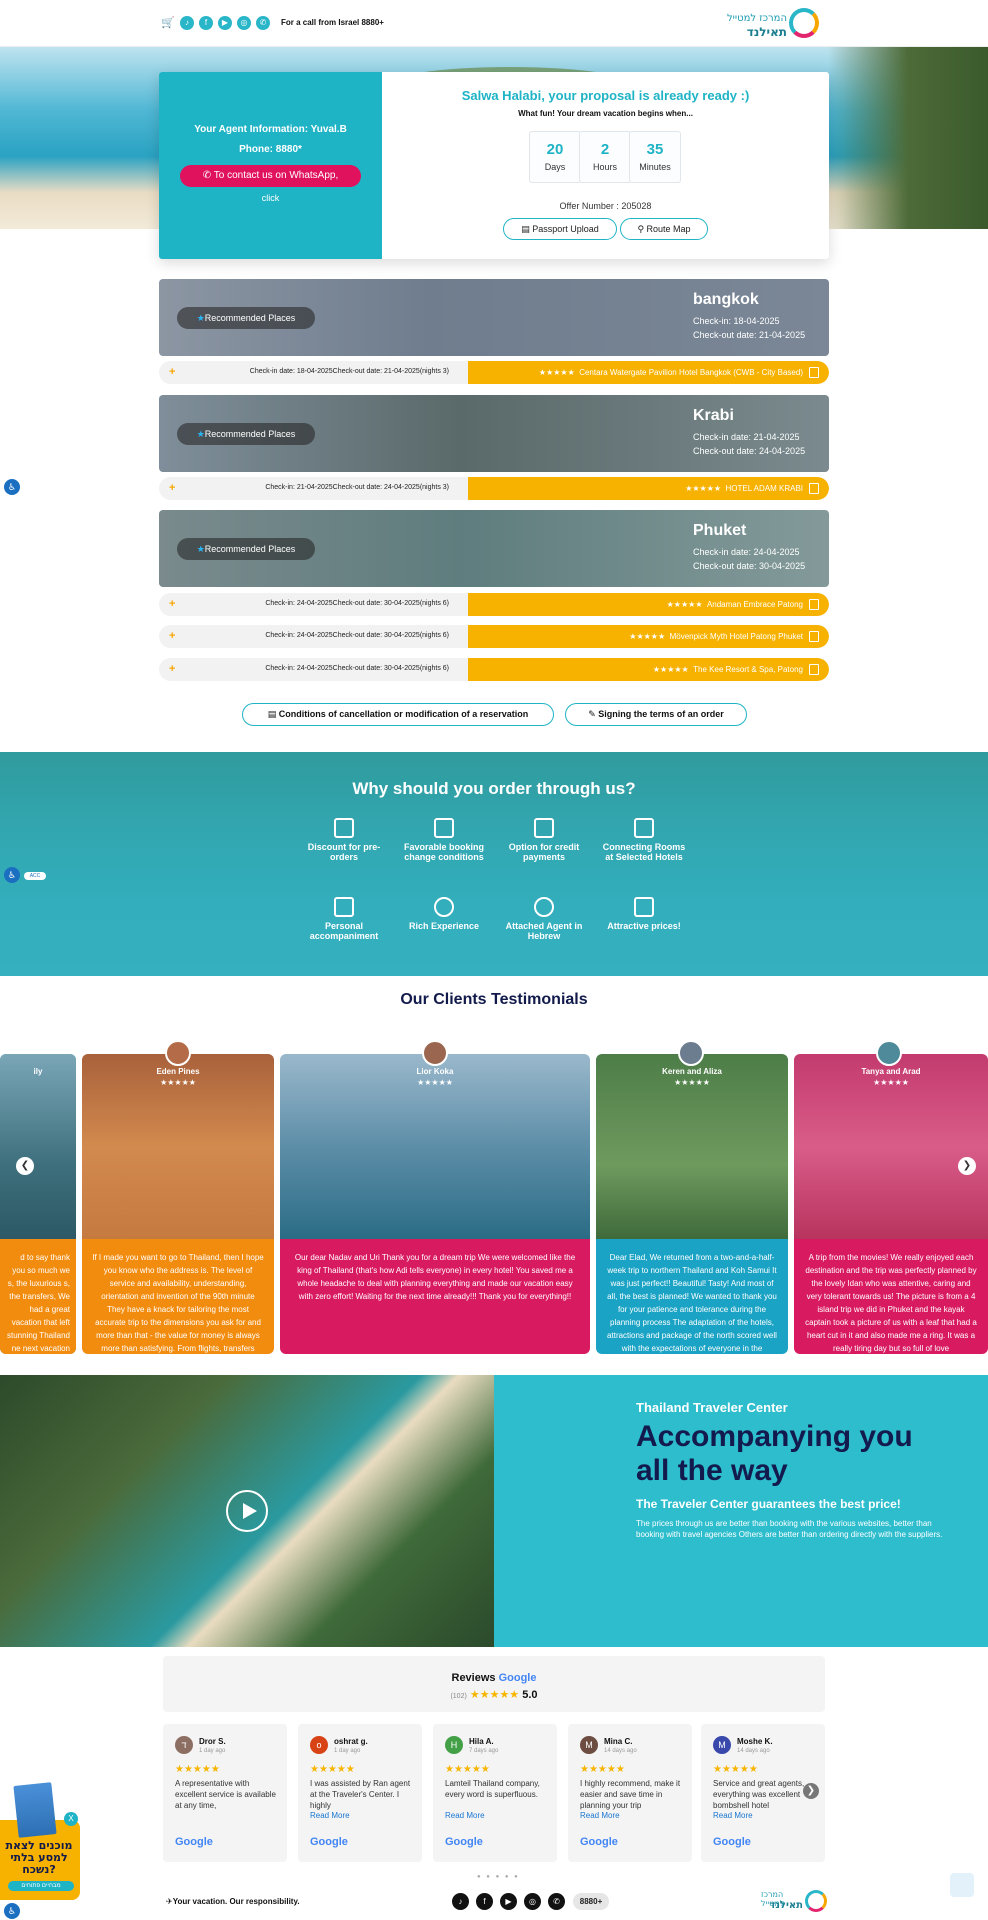 The width and height of the screenshot is (988, 1920). I want to click on reviewer-name: Hila A., so click(481, 1741).